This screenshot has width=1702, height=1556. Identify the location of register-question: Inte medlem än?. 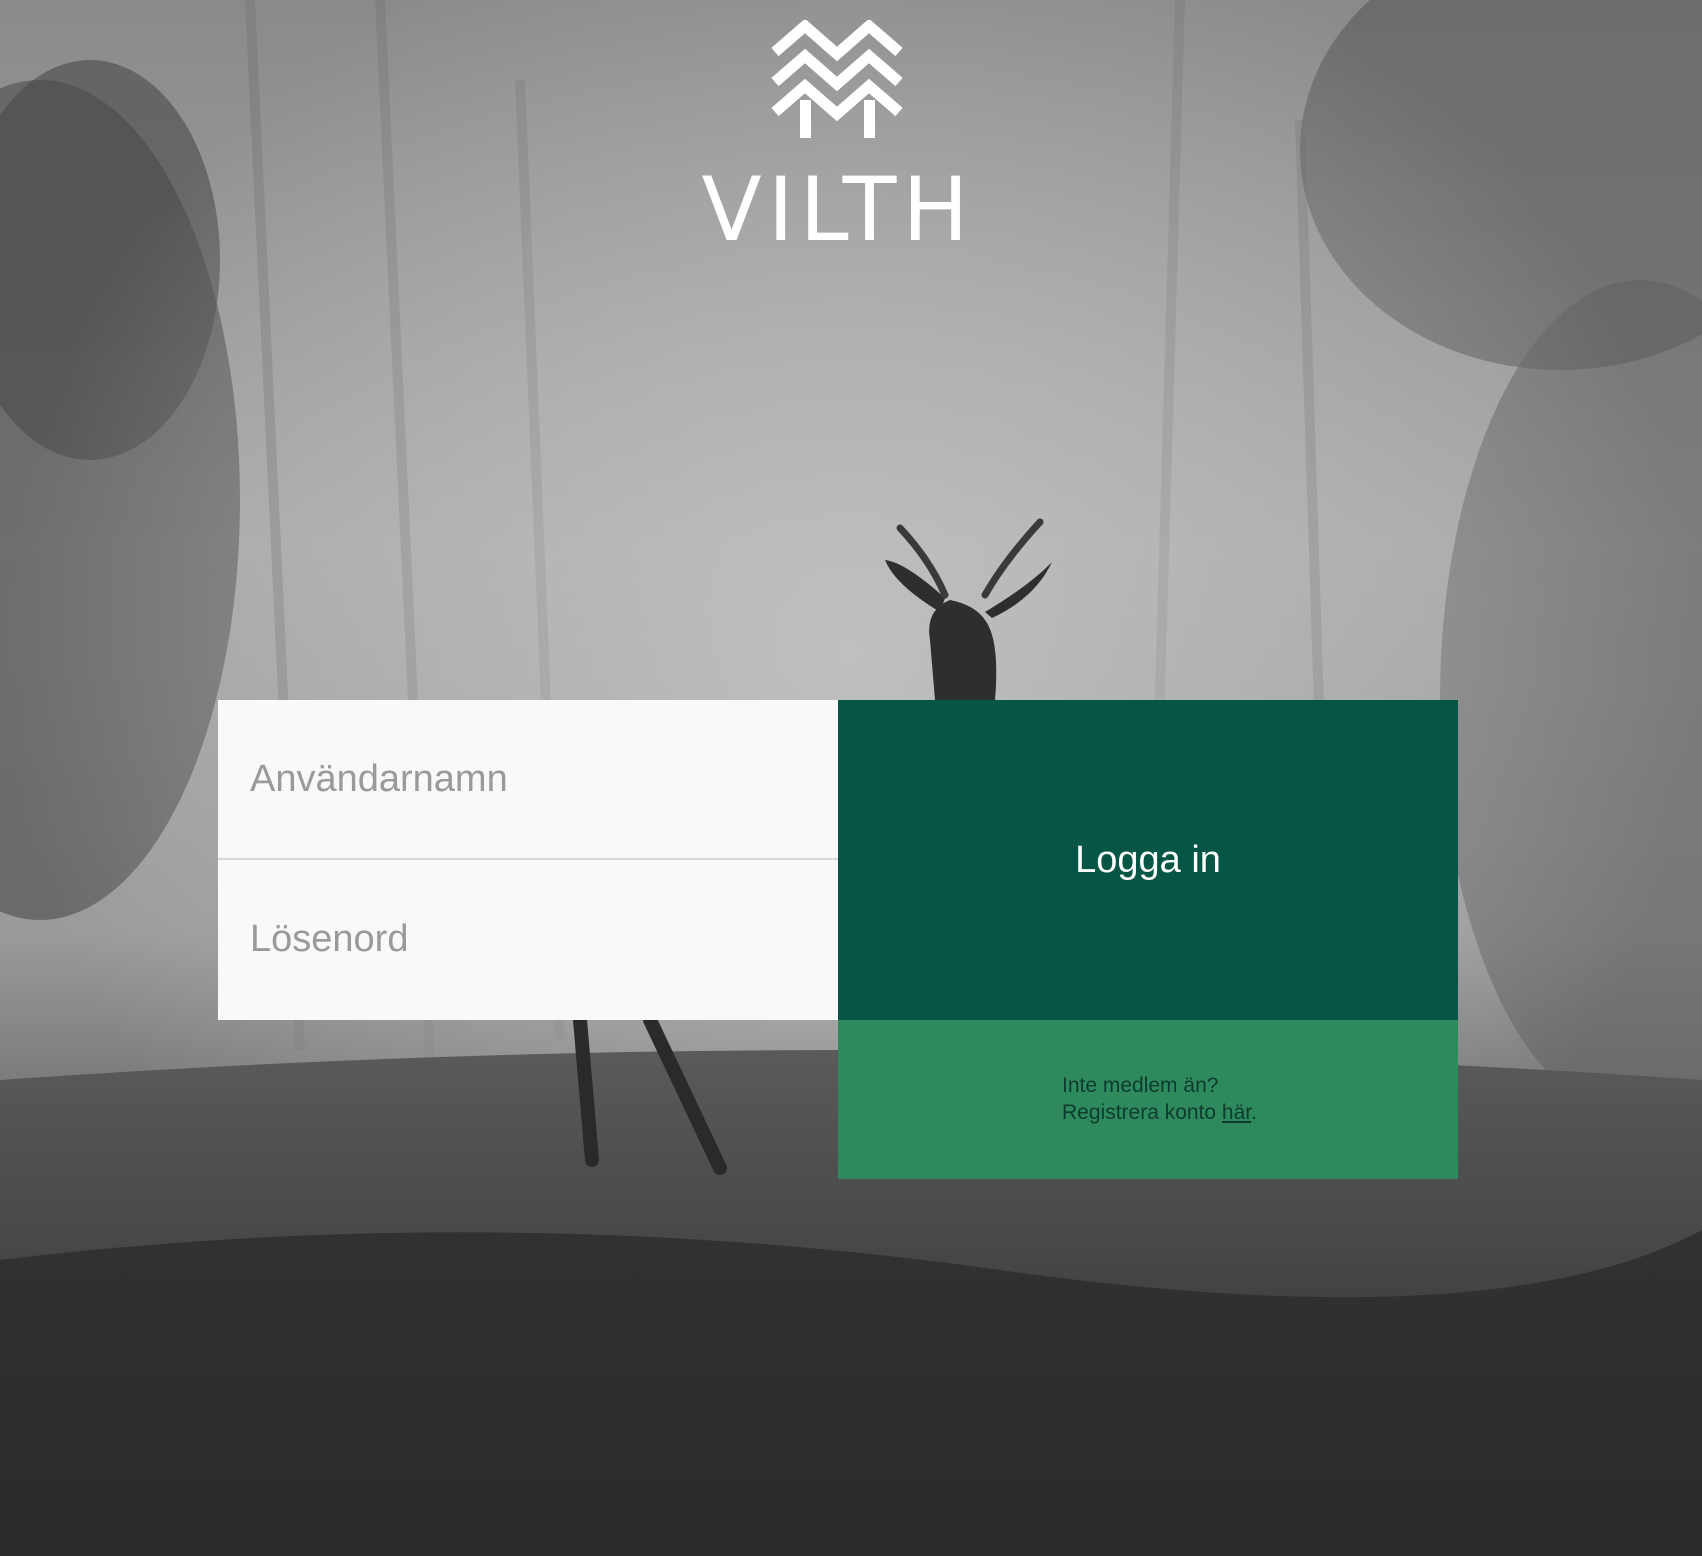
(1140, 1085).